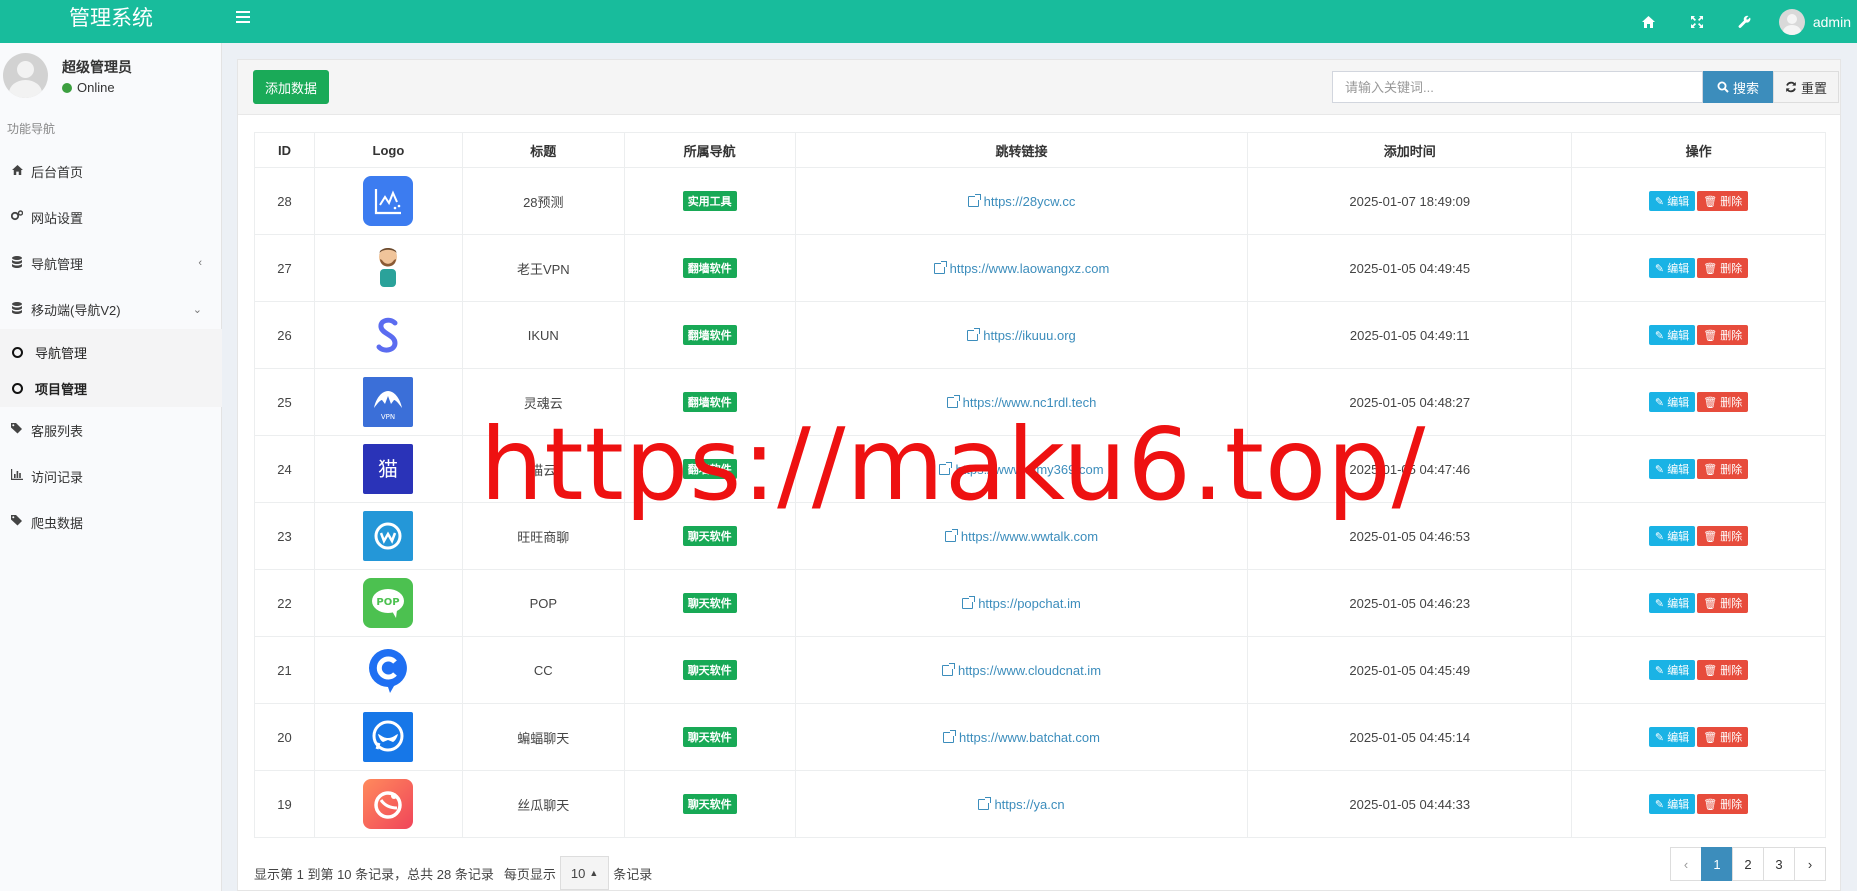 The height and width of the screenshot is (891, 1857). Describe the element at coordinates (111, 388) in the screenshot. I see `sidebar-subitem-project-management: 项目管理` at that location.